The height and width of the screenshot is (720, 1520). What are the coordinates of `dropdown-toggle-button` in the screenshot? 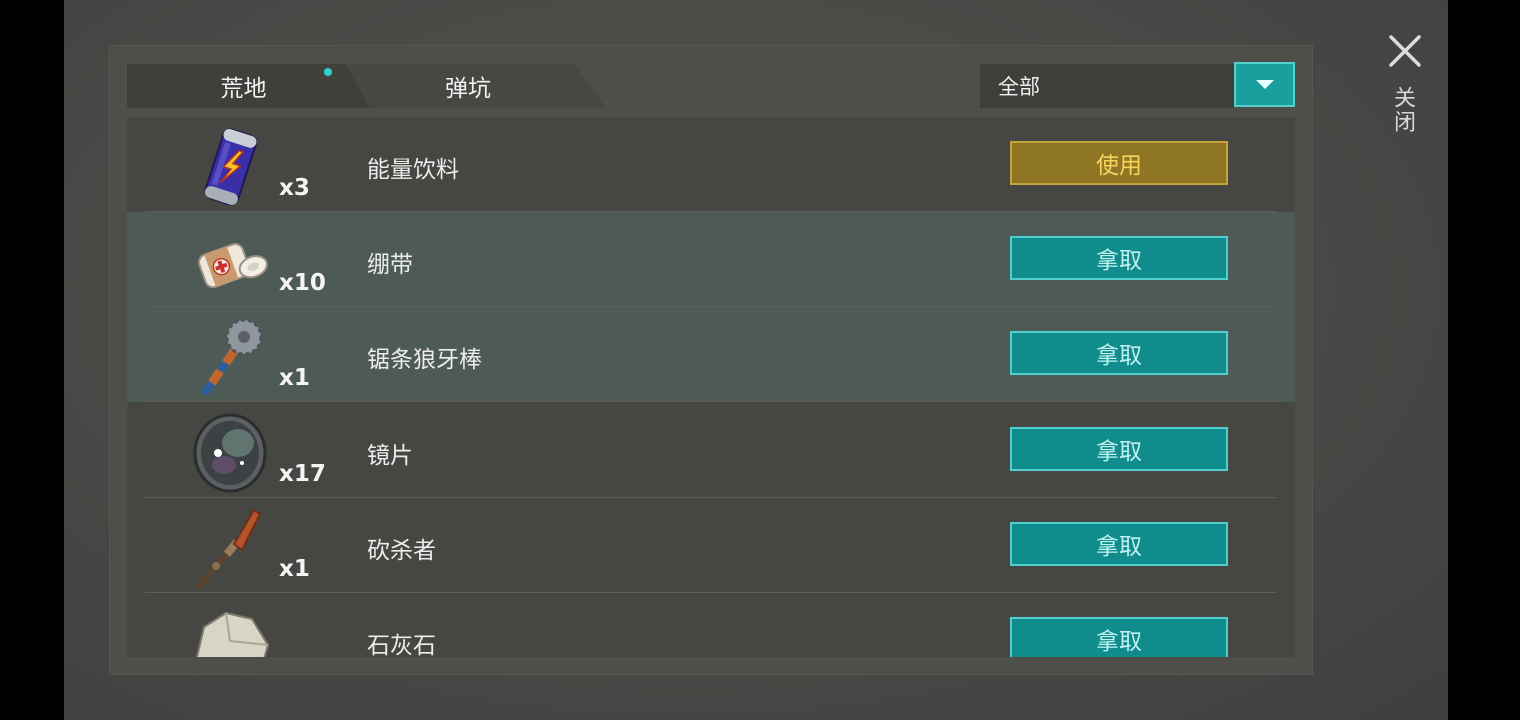 It's located at (1264, 84).